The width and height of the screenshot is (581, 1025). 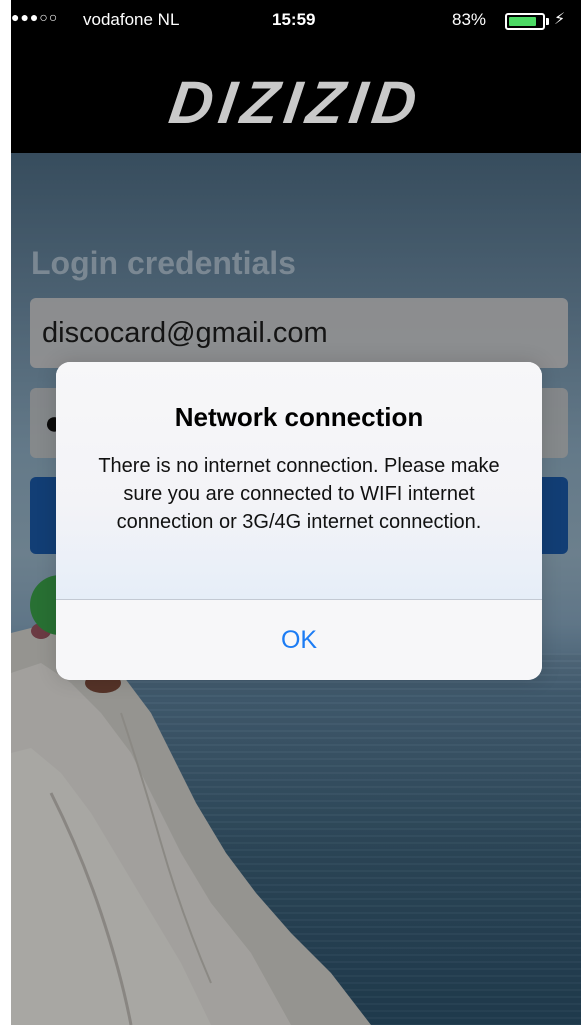 I want to click on status-bar: ●●●○○ vodafone NL 15:59 83% ⚡︎, so click(x=296, y=20).